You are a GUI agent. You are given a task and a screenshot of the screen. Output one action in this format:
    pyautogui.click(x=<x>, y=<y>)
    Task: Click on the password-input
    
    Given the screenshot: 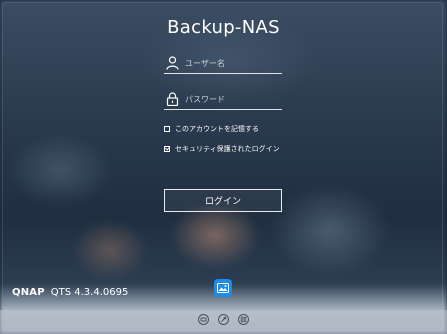 What is the action you would take?
    pyautogui.click(x=232, y=99)
    